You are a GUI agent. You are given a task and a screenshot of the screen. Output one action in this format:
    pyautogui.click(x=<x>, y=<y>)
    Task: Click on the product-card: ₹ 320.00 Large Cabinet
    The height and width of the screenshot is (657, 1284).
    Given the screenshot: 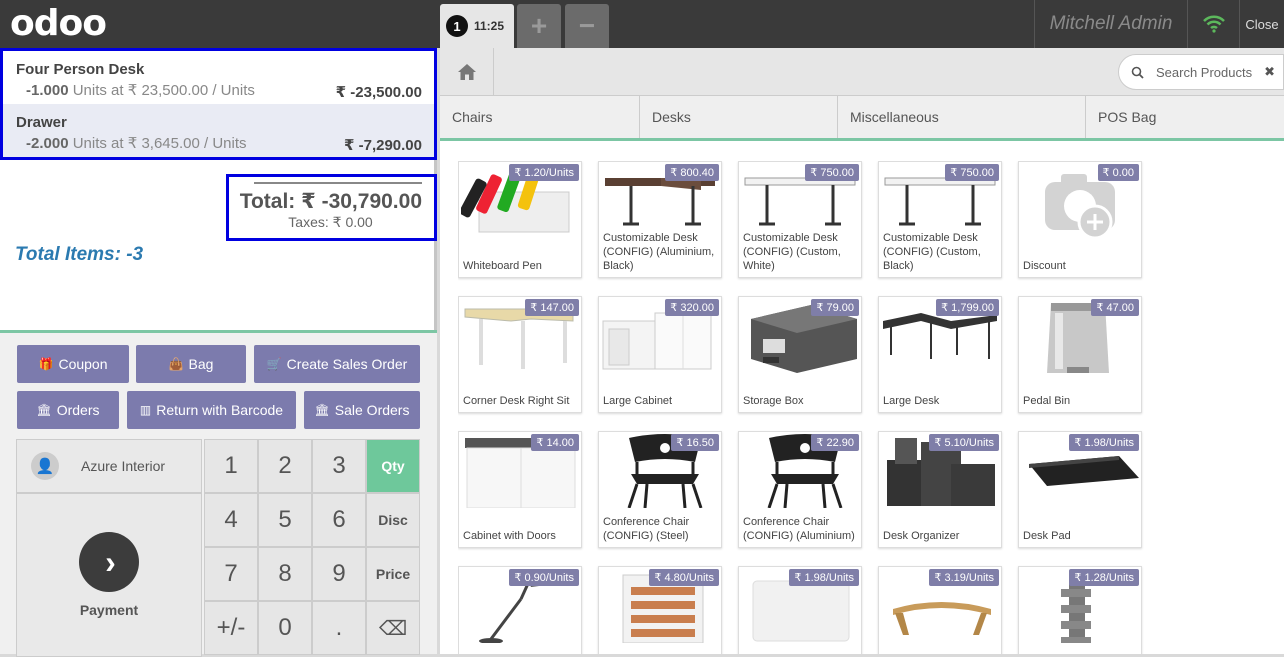 What is the action you would take?
    pyautogui.click(x=660, y=354)
    